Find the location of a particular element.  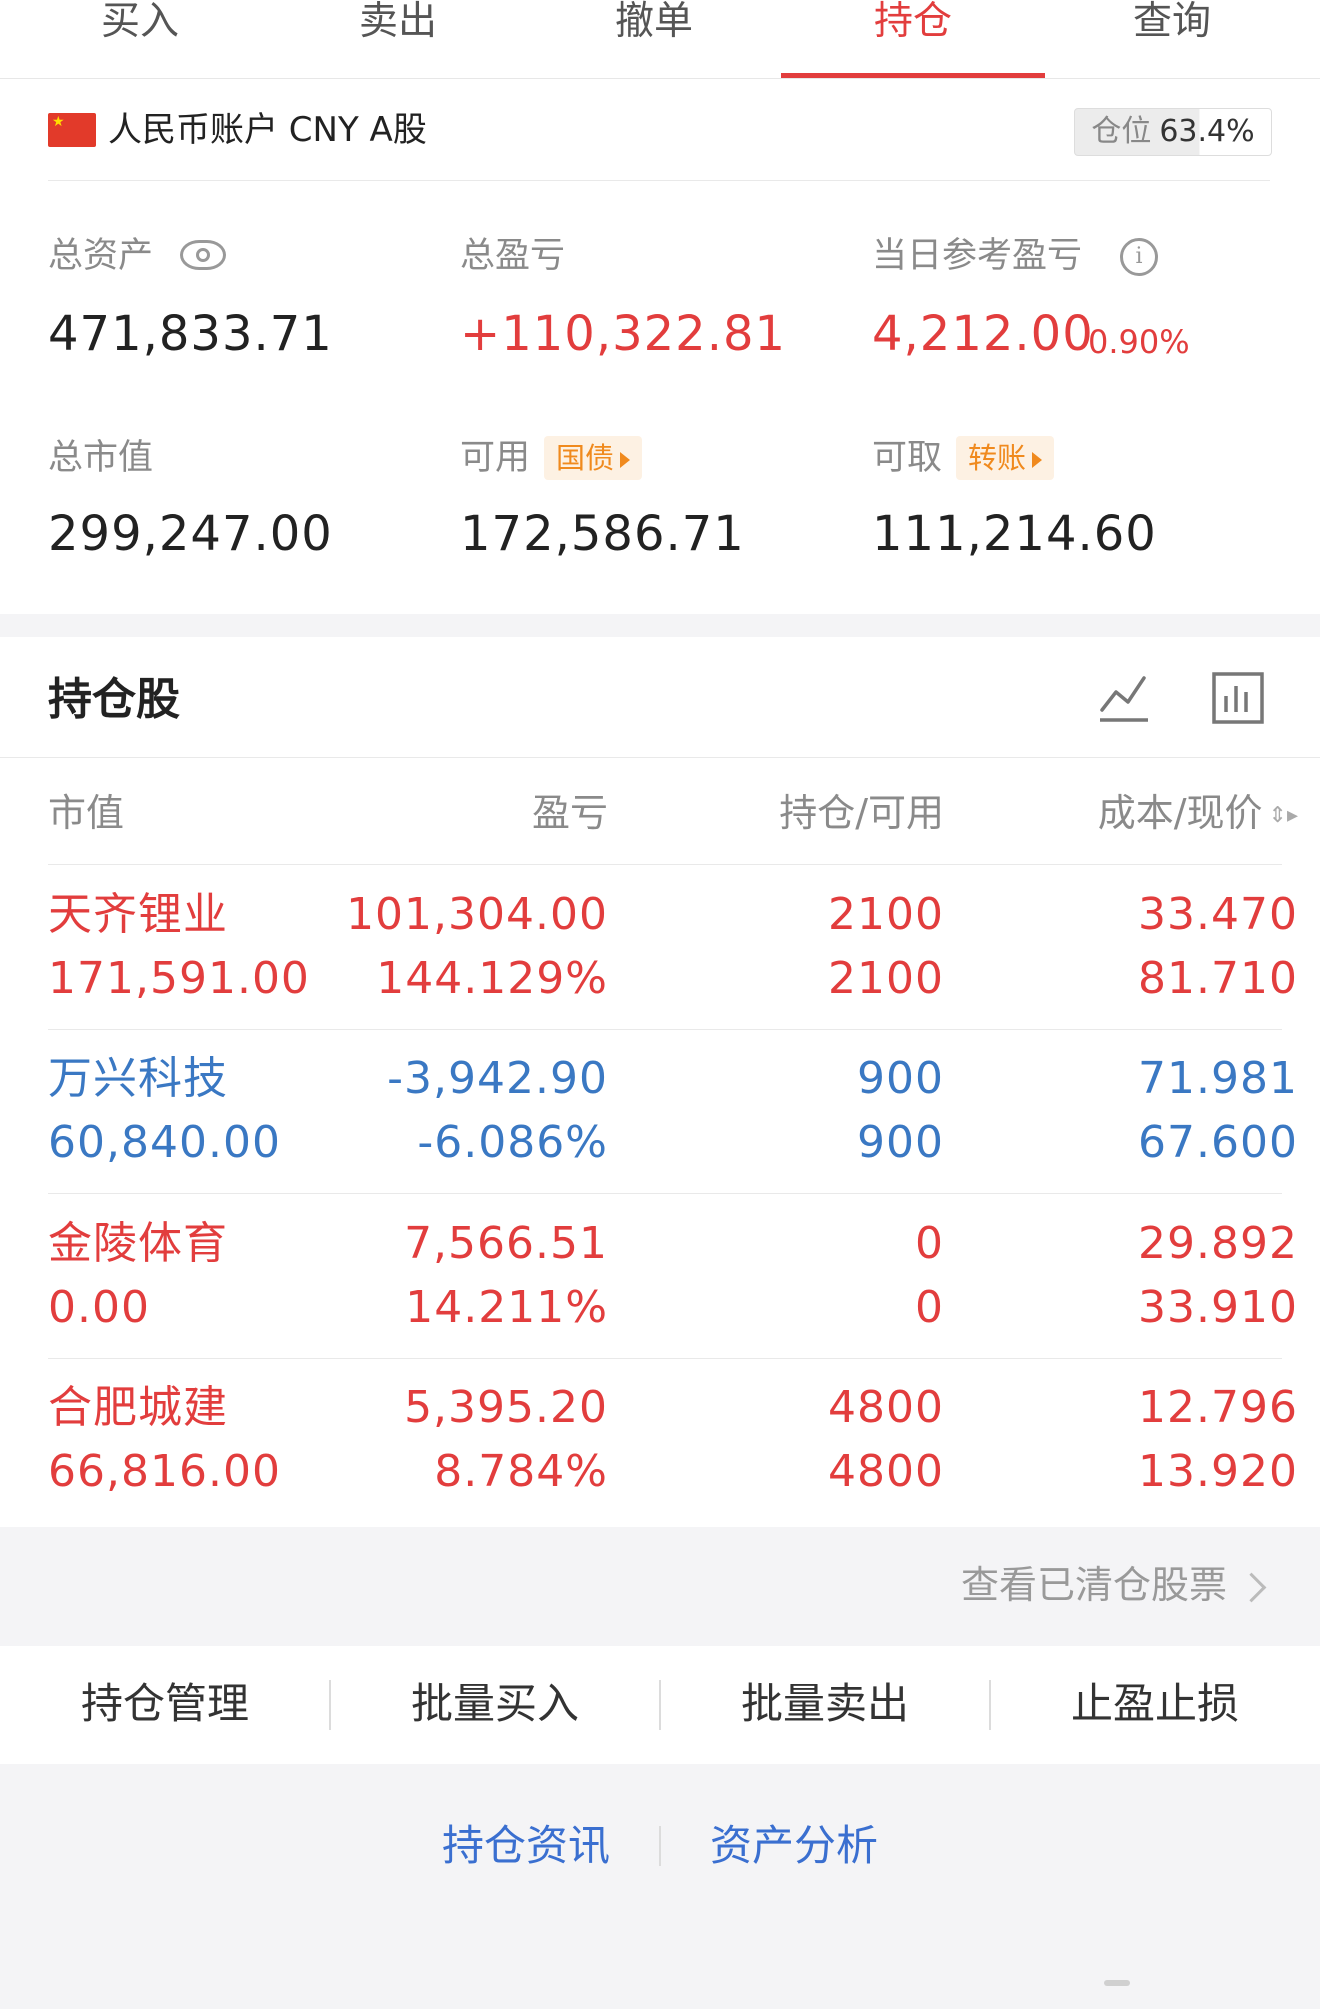

stock-name: 天齐锂业 is located at coordinates (138, 914).